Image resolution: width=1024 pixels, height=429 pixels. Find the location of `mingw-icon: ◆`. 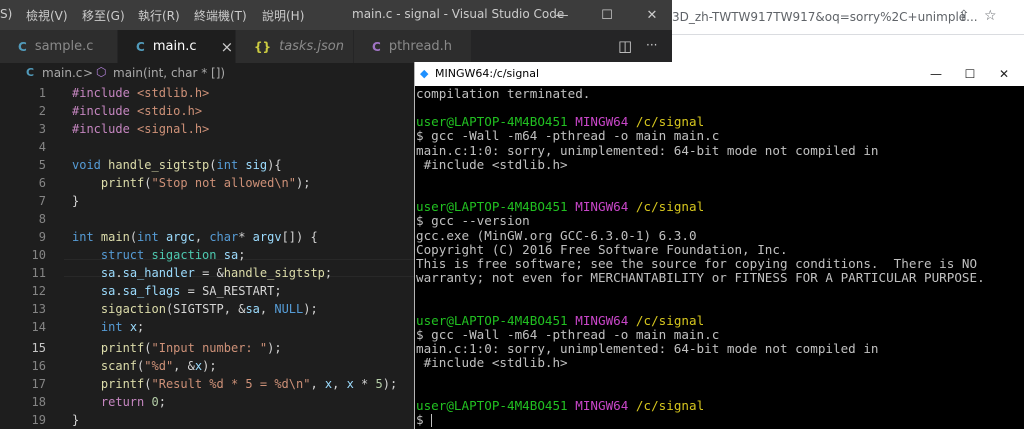

mingw-icon: ◆ is located at coordinates (424, 73).